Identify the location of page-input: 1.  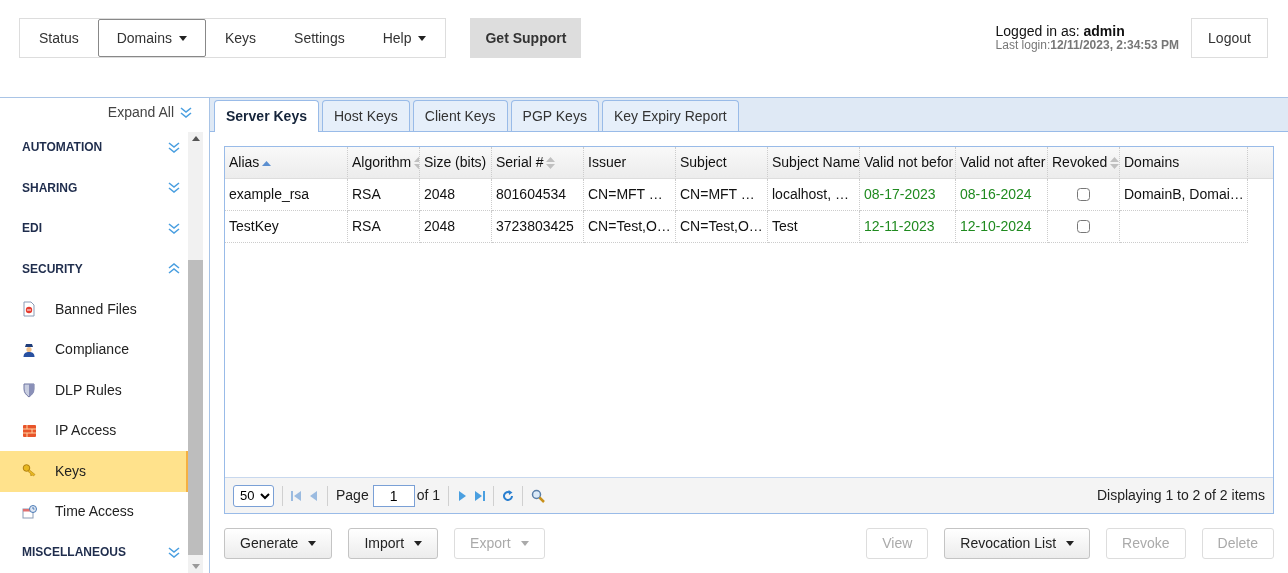
(393, 495).